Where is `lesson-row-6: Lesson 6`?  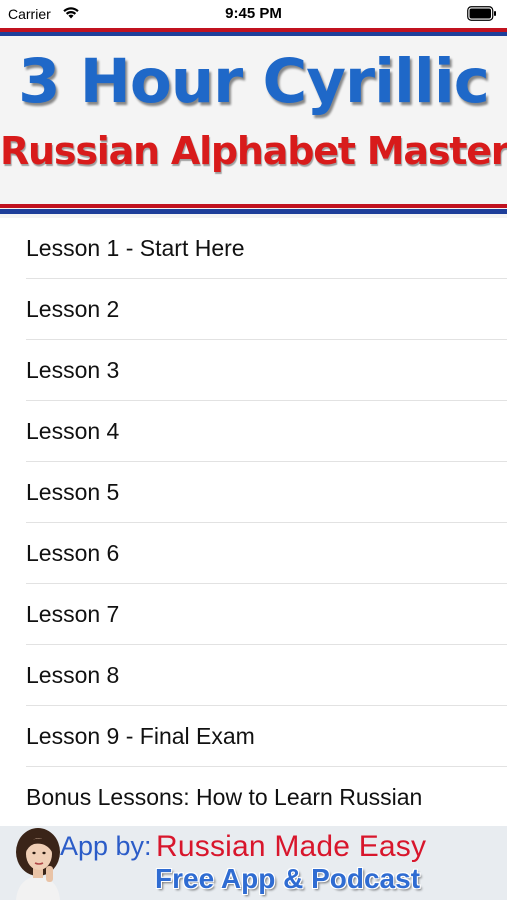
lesson-row-6: Lesson 6 is located at coordinates (253, 553).